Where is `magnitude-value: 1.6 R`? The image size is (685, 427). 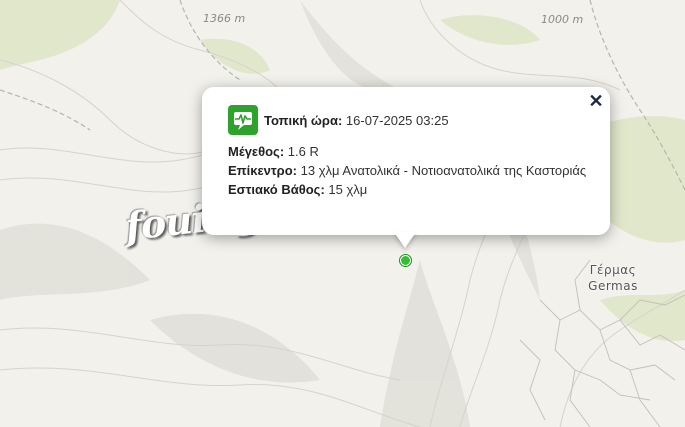 magnitude-value: 1.6 R is located at coordinates (303, 151).